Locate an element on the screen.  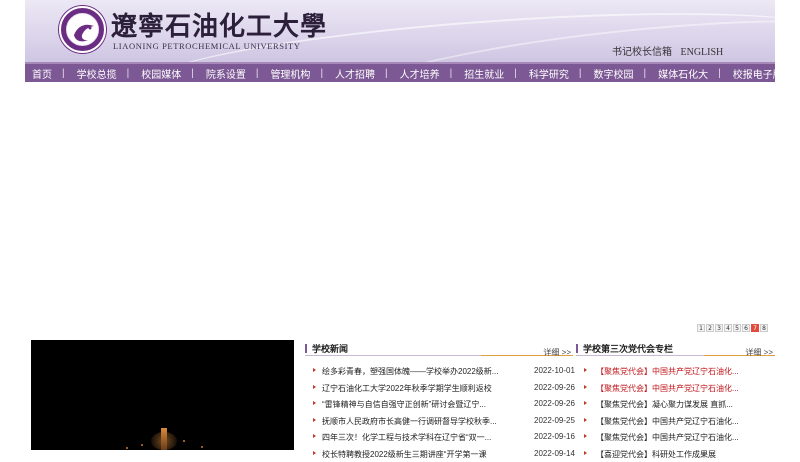
nav-item-recruitment: 人才招聘 is located at coordinates (355, 73).